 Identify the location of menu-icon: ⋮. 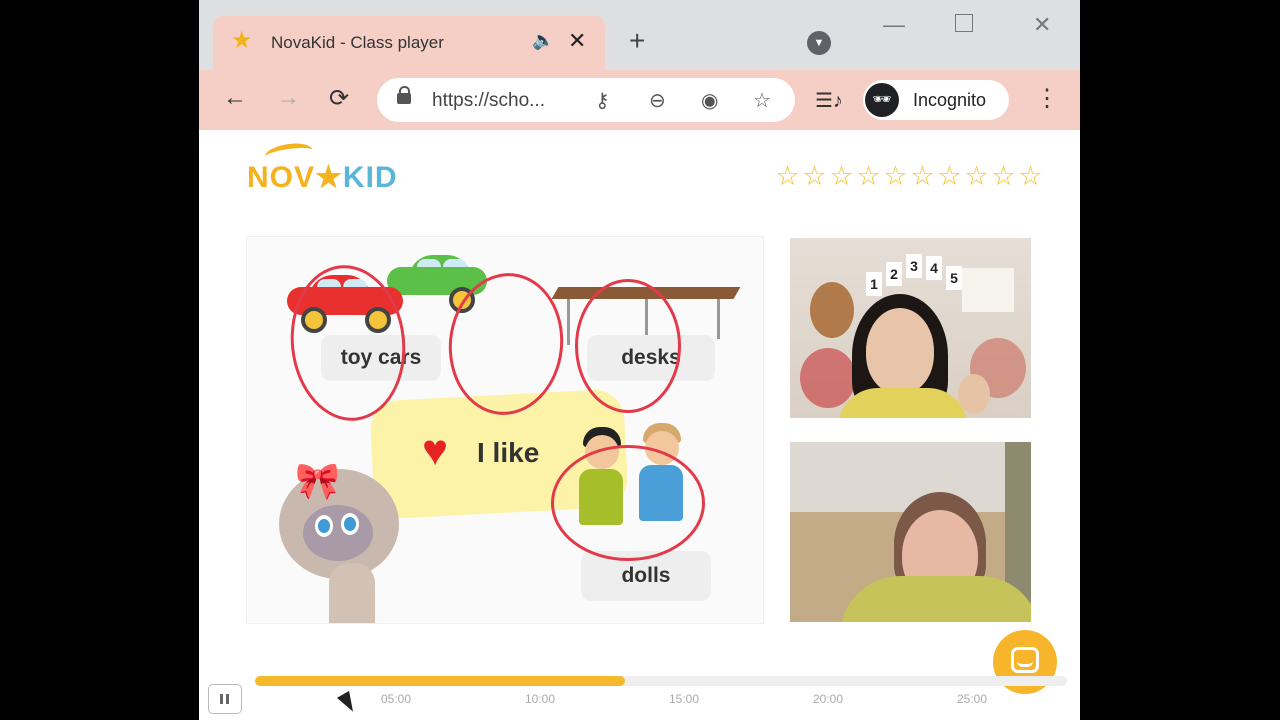
(1047, 98).